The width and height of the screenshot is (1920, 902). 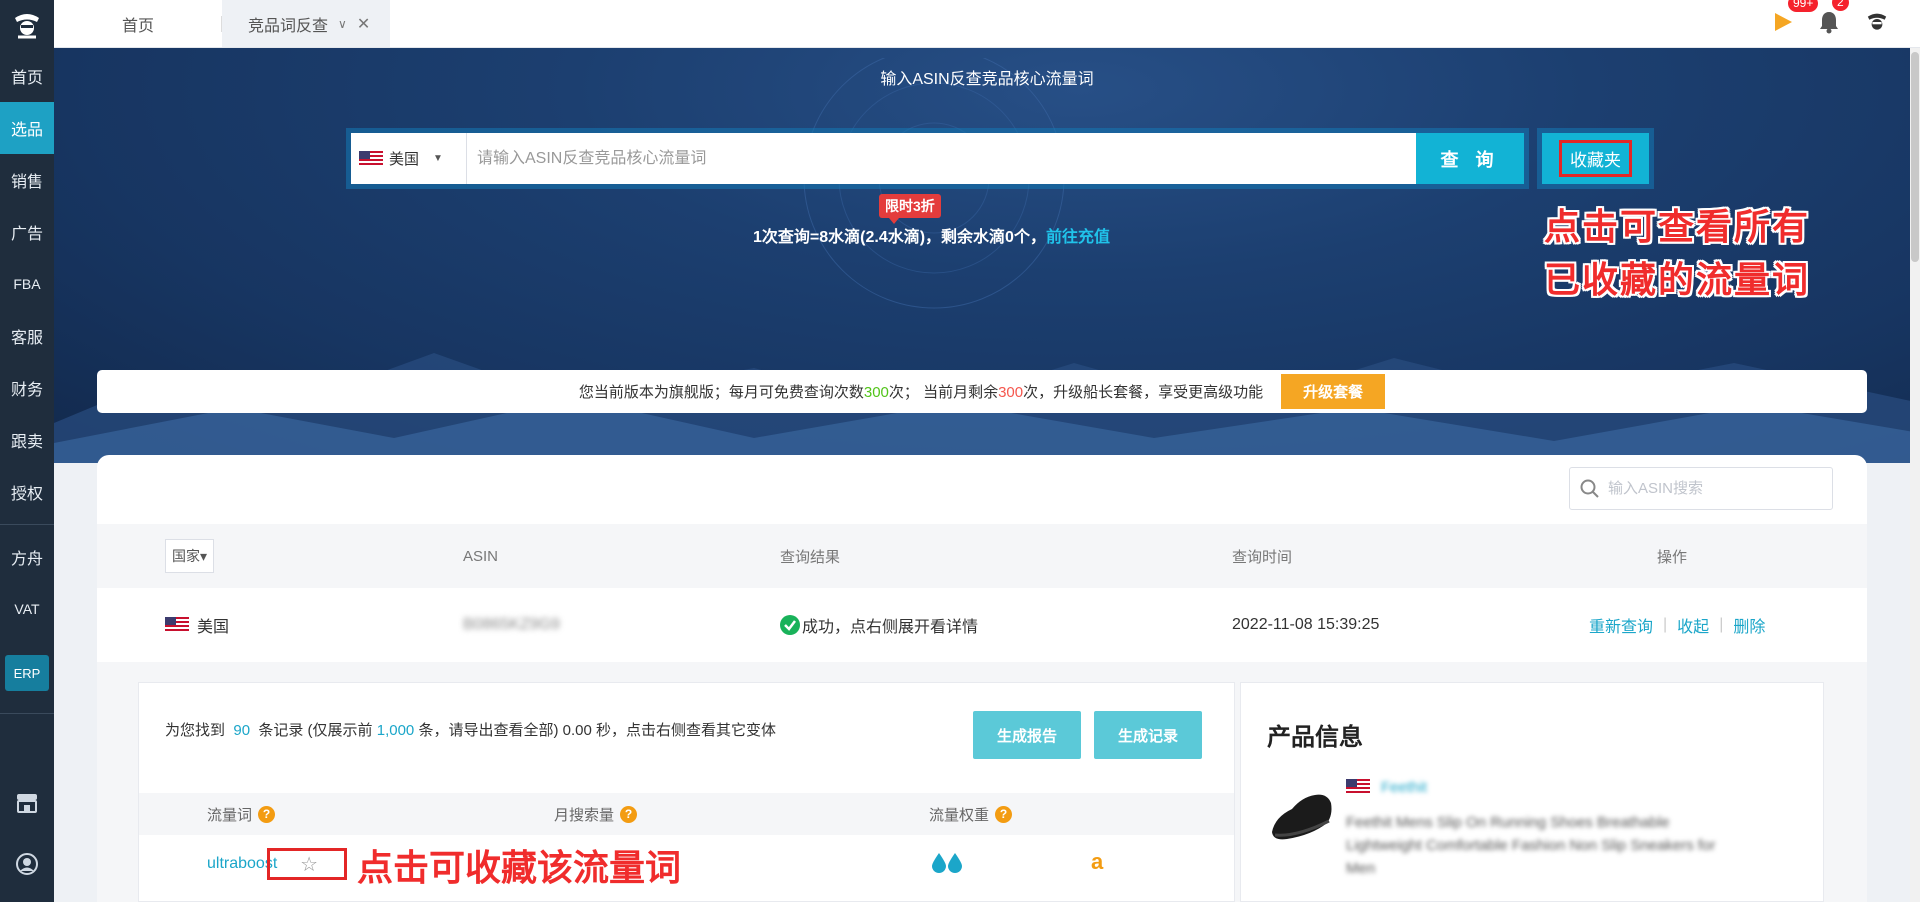 I want to click on row-actions: 重新查询 | 收起 | 删除, so click(x=1677, y=625).